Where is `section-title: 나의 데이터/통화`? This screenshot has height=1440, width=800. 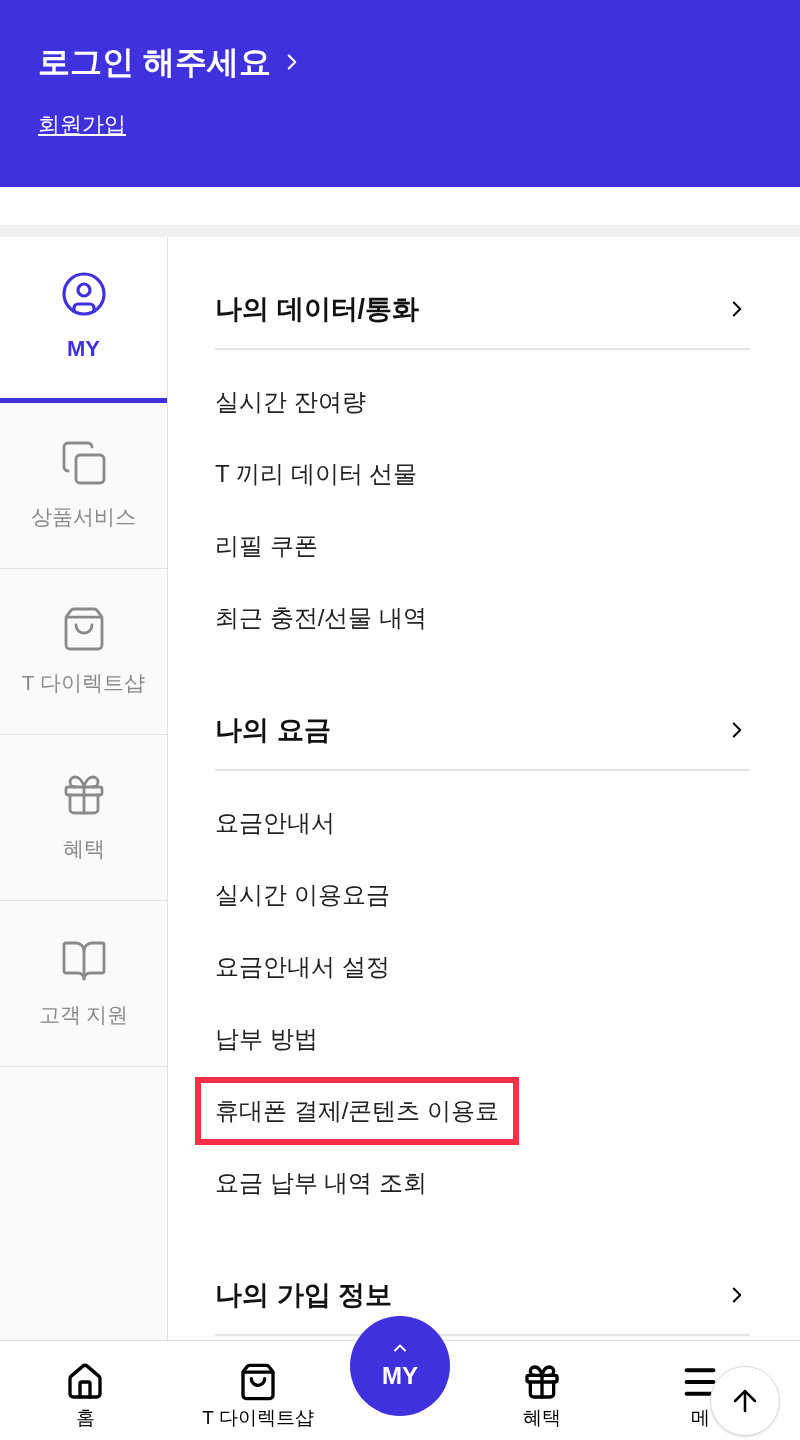
section-title: 나의 데이터/통화 is located at coordinates (317, 309).